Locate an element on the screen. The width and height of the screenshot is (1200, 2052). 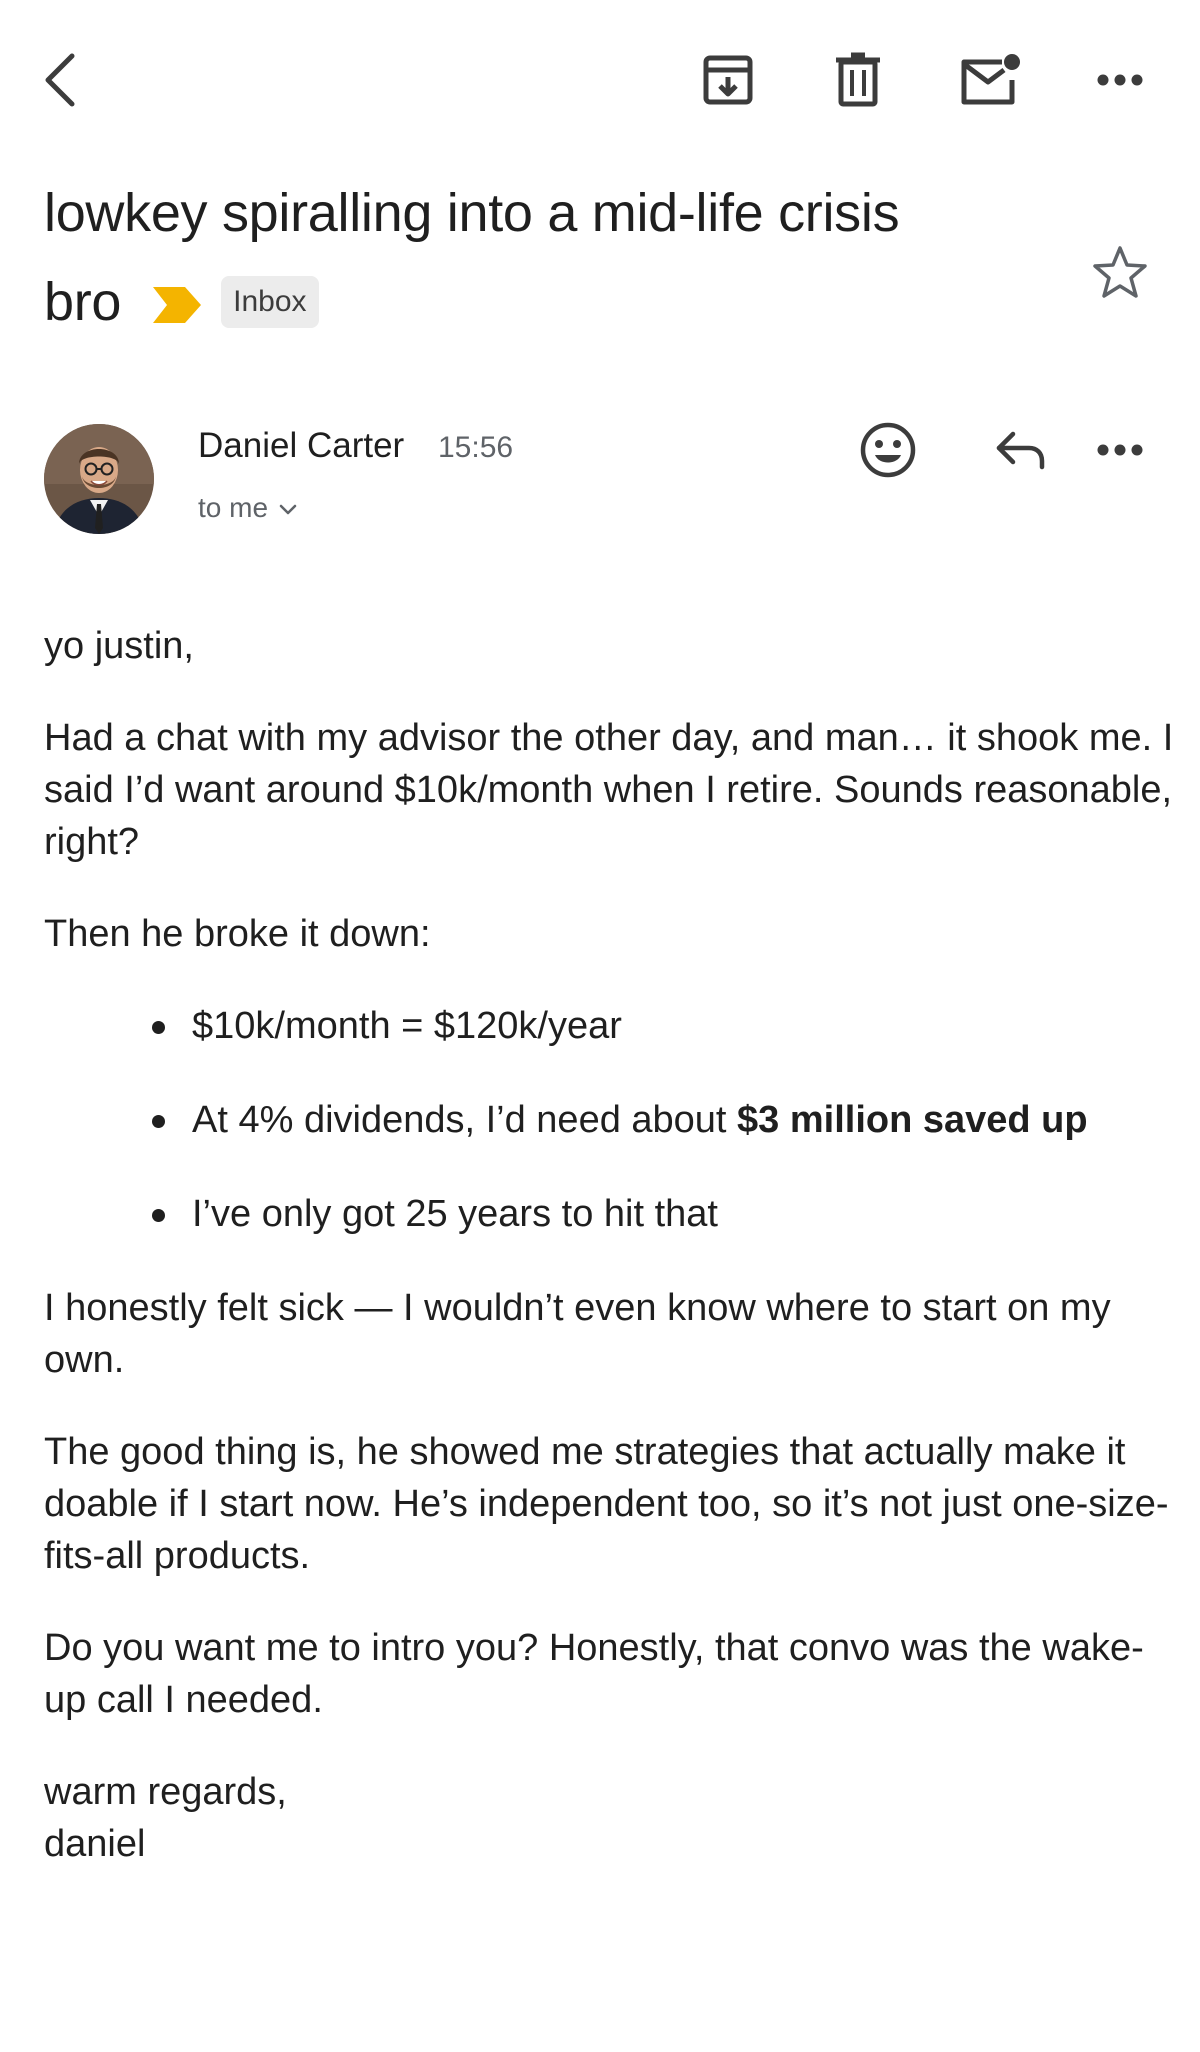
more-options-button is located at coordinates (1120, 80).